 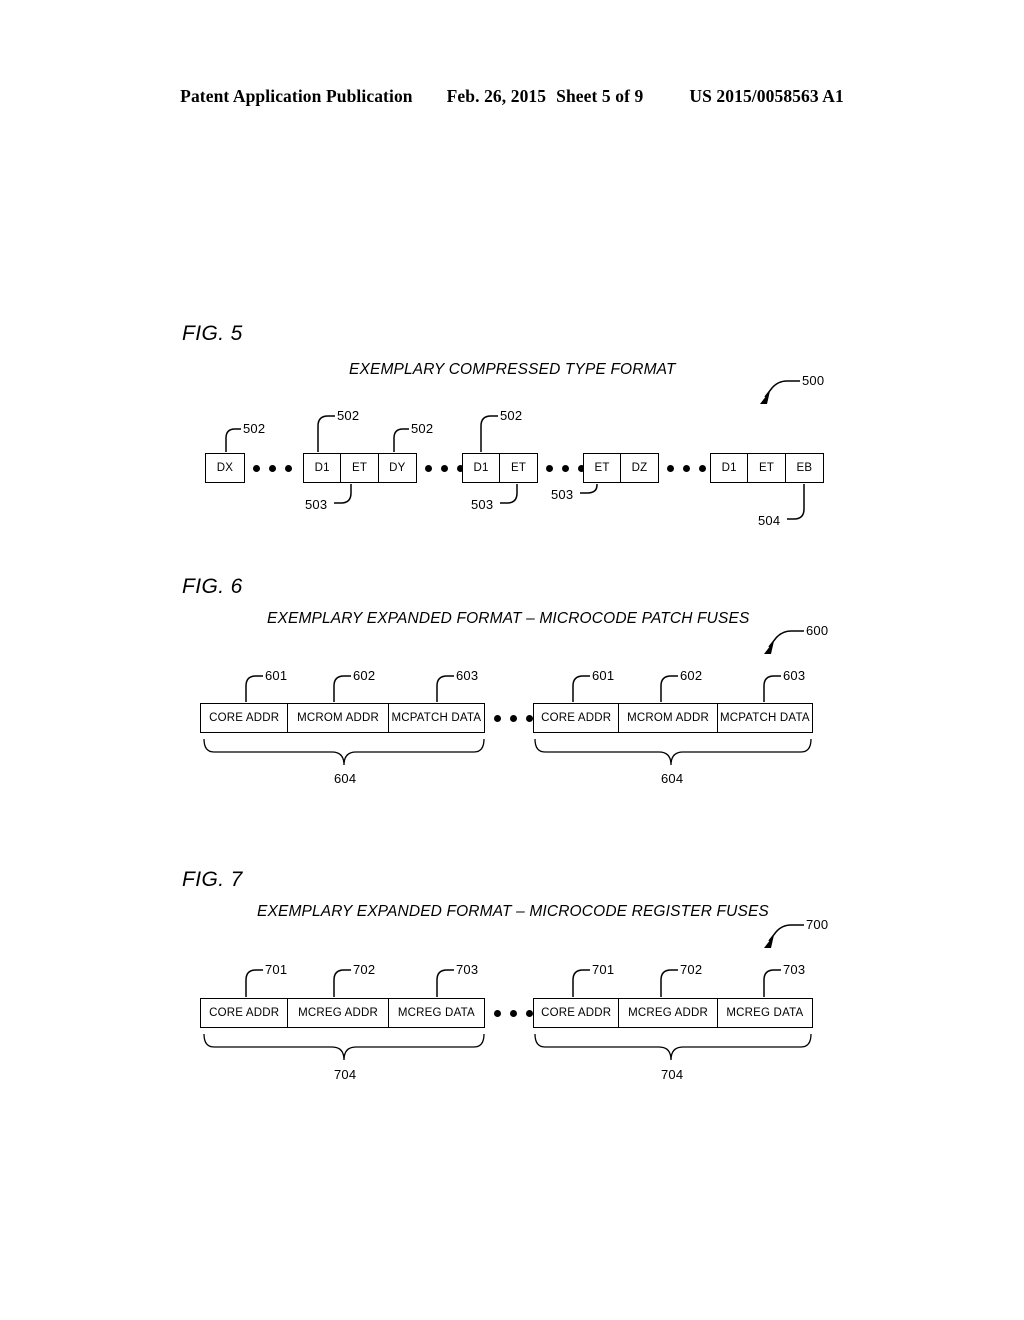 What do you see at coordinates (345, 778) in the screenshot?
I see `figure-6-ref-604-a: 604` at bounding box center [345, 778].